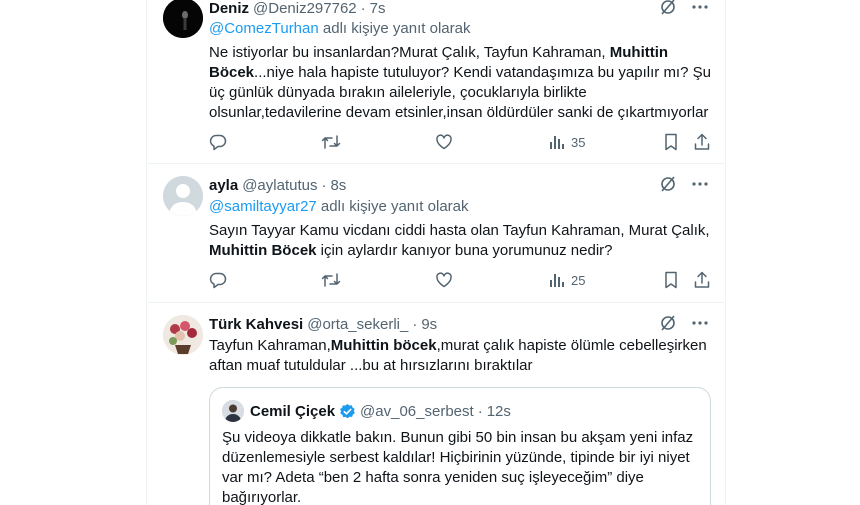  I want to click on author-handle: @orta_sekerli_, so click(357, 324).